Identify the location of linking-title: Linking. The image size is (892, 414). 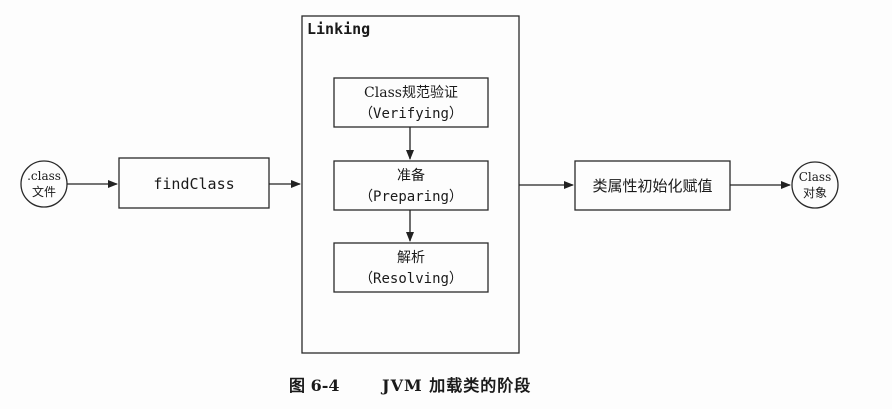
(338, 29).